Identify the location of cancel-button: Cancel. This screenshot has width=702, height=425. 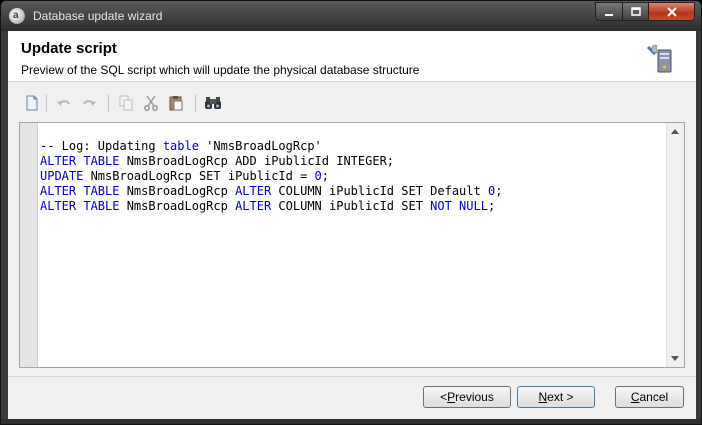
(649, 397).